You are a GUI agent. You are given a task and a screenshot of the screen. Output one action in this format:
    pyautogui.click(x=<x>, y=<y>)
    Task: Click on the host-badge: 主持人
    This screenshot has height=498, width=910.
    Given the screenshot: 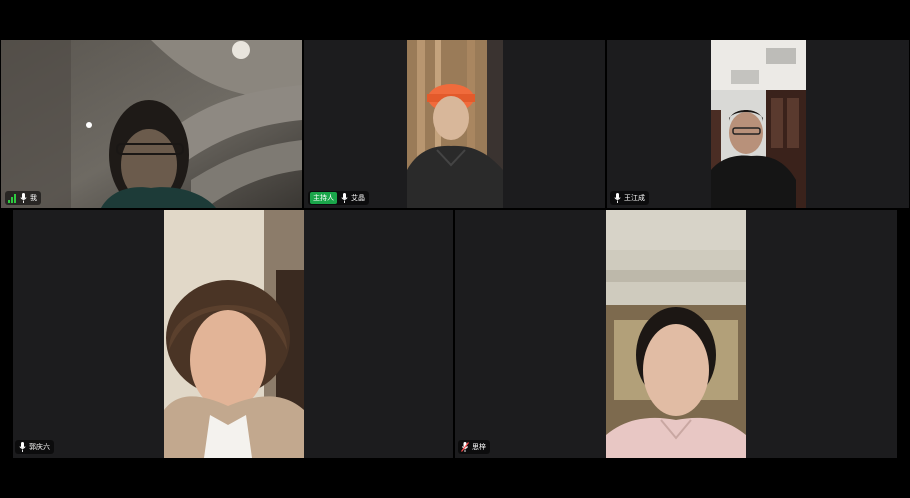 What is the action you would take?
    pyautogui.click(x=323, y=198)
    